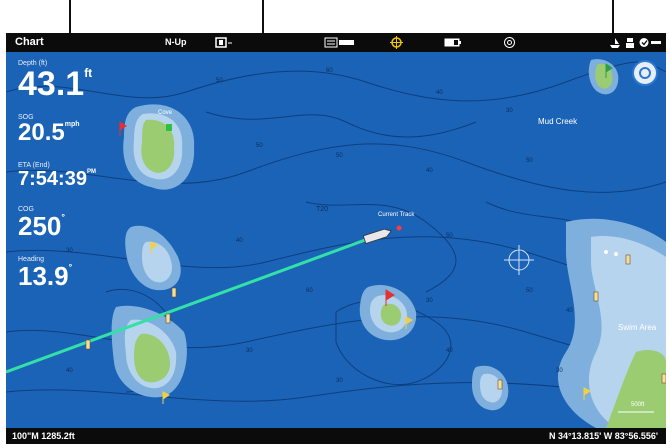 The image size is (670, 448). What do you see at coordinates (630, 42) in the screenshot?
I see `anchor-icon` at bounding box center [630, 42].